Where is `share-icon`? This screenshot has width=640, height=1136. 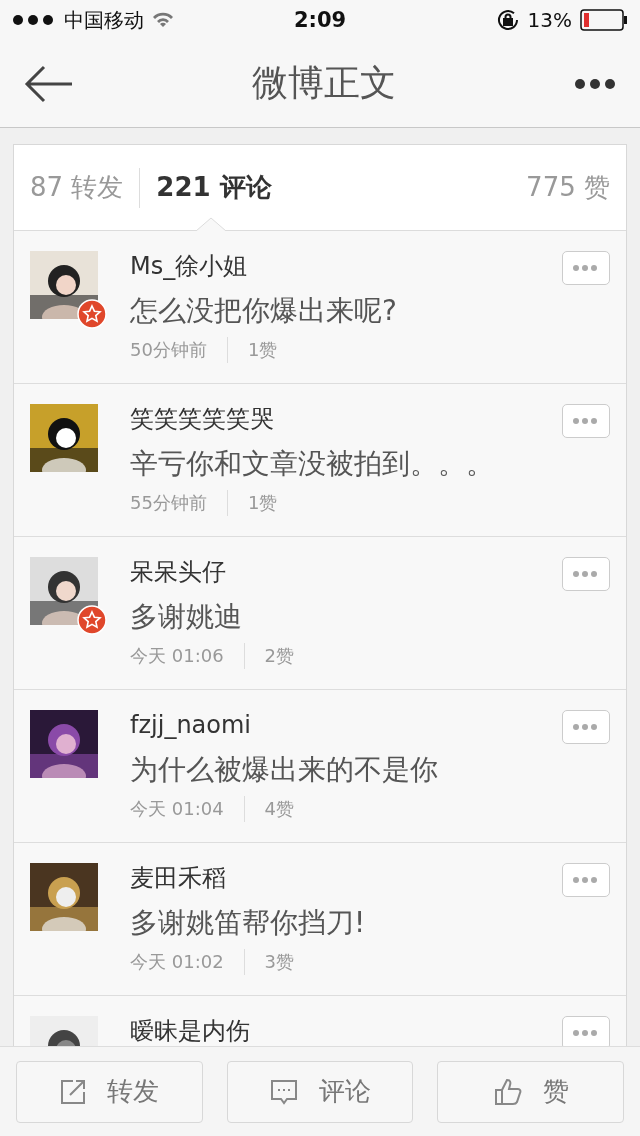 share-icon is located at coordinates (73, 1091).